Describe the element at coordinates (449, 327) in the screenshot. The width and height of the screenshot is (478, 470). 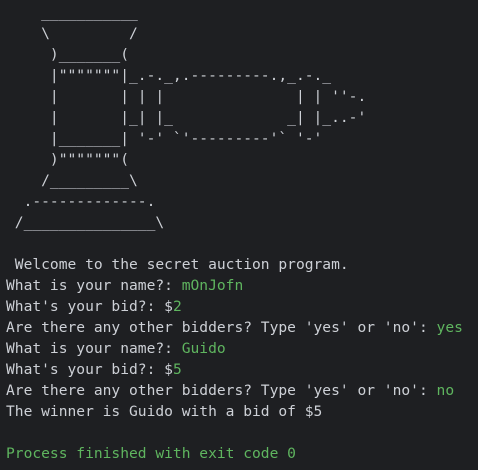
I see `more-bidders-input-value: yes` at that location.